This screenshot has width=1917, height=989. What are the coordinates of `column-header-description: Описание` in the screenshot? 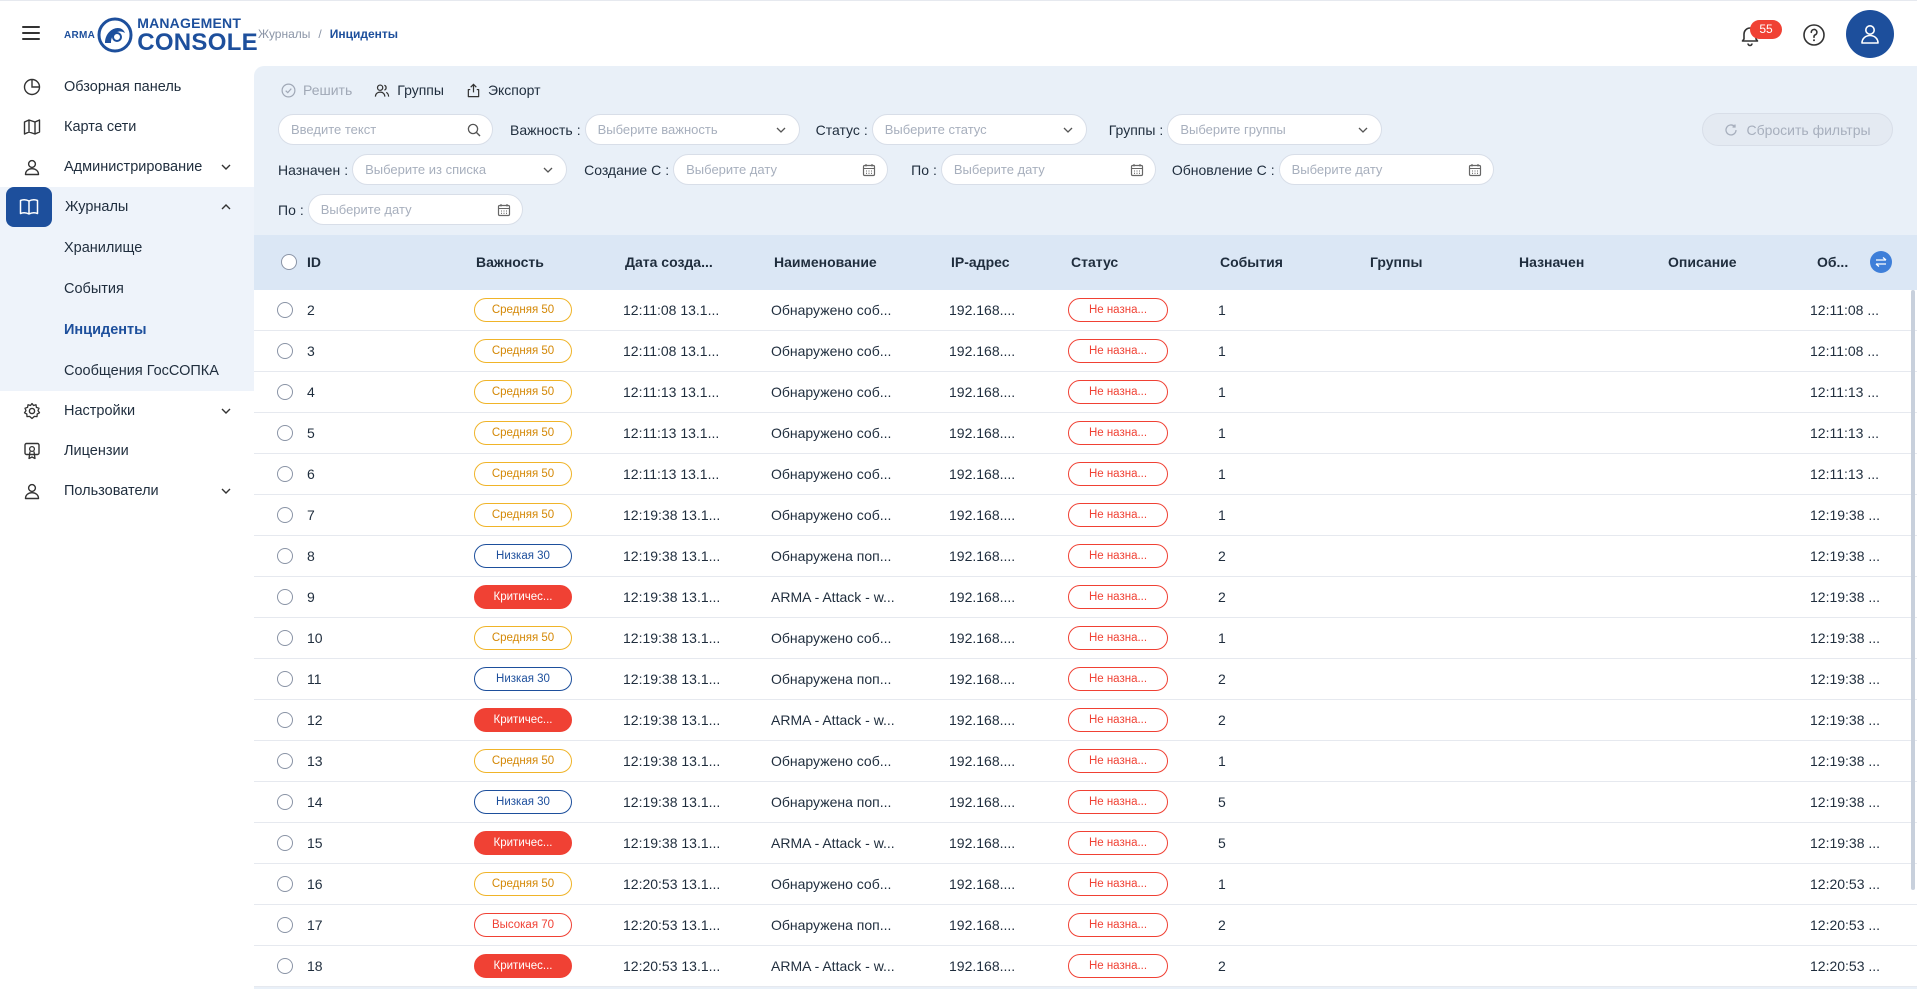 It's located at (1702, 262).